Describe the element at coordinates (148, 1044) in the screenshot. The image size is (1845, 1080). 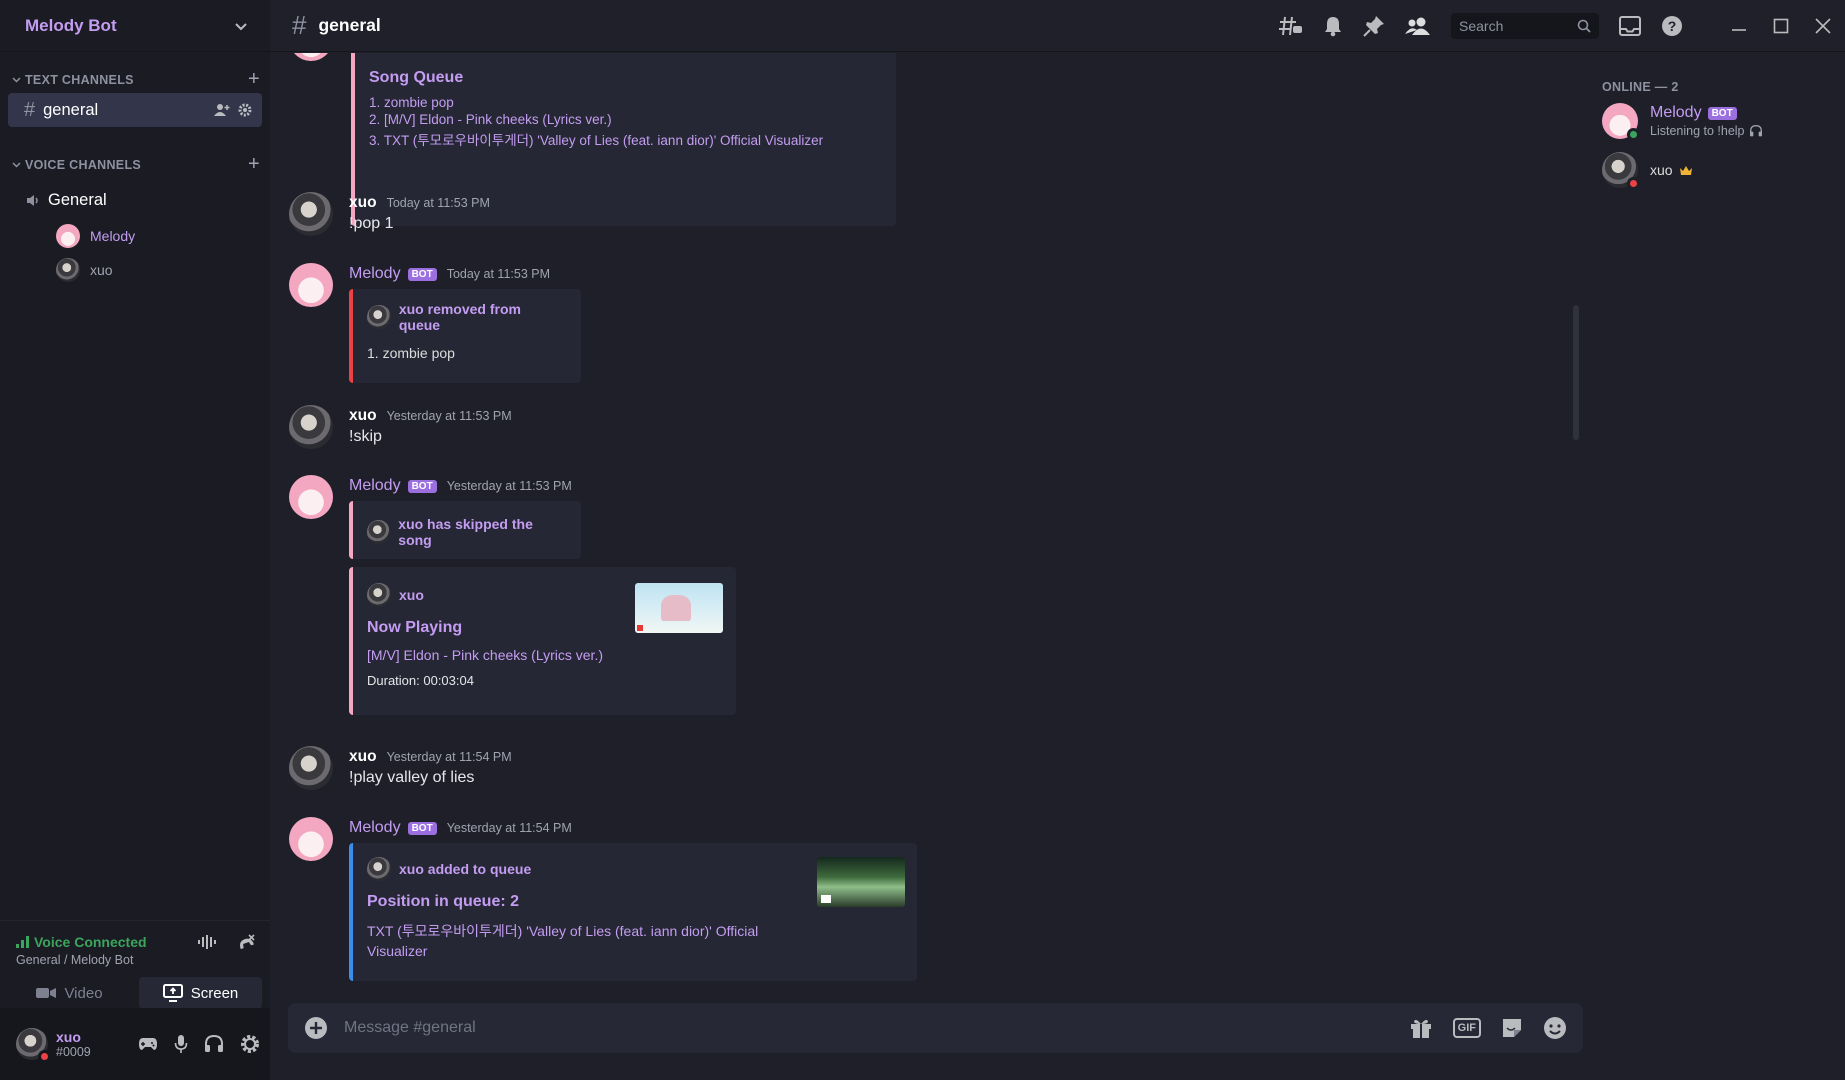
I see `activity-icon` at that location.